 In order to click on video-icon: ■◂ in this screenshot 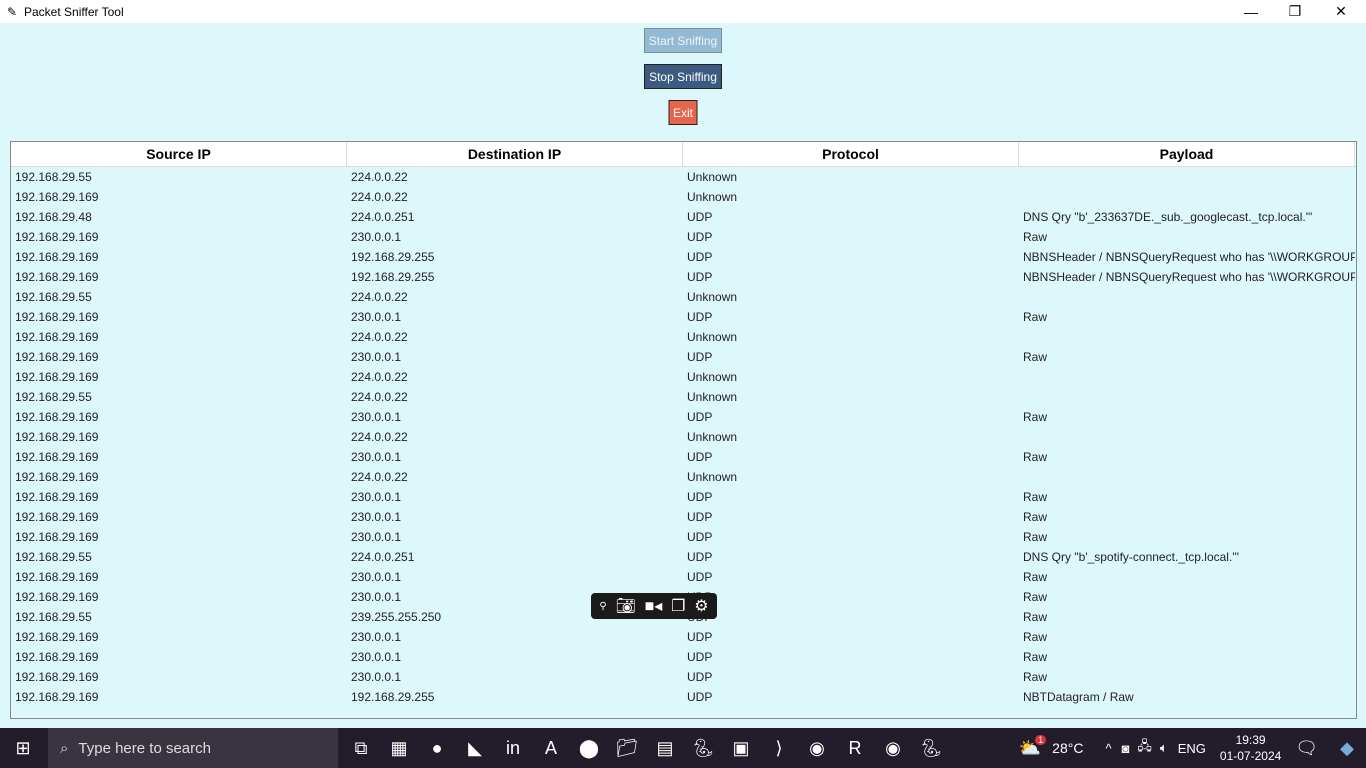, I will do `click(654, 606)`.